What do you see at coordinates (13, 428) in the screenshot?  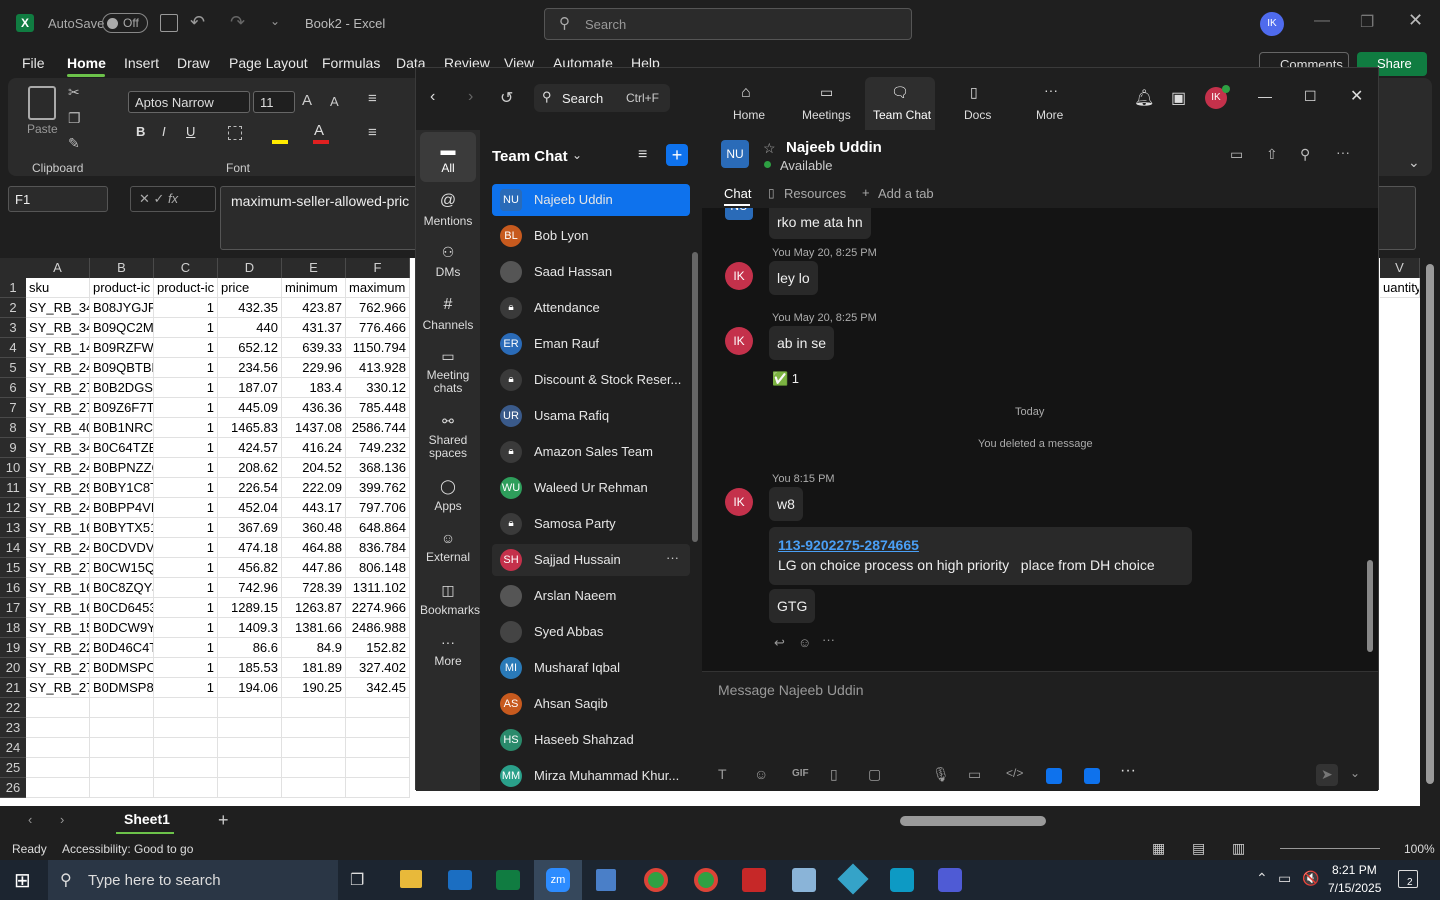 I see `row-header: 8` at bounding box center [13, 428].